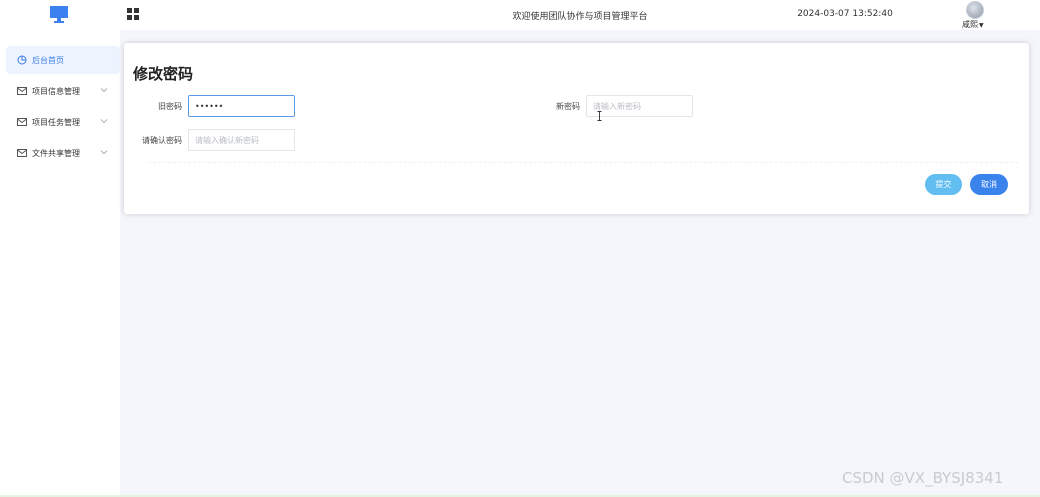 The image size is (1040, 497). Describe the element at coordinates (170, 106) in the screenshot. I see `old-password-label: 旧密码` at that location.